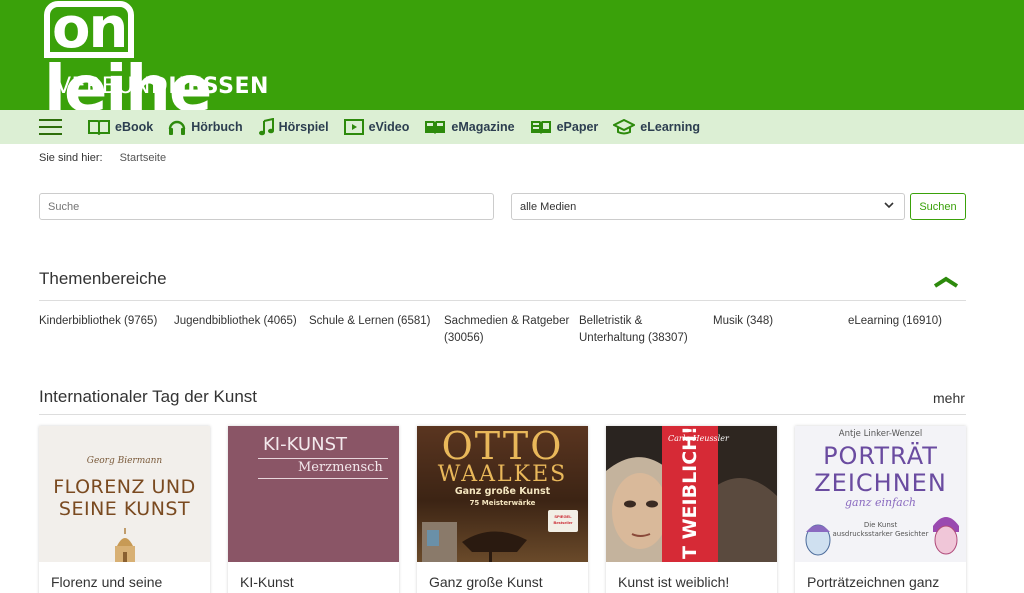 The image size is (1024, 593). Describe the element at coordinates (563, 521) in the screenshot. I see `bestseller-badge: SPIEGEL Bestseller` at that location.